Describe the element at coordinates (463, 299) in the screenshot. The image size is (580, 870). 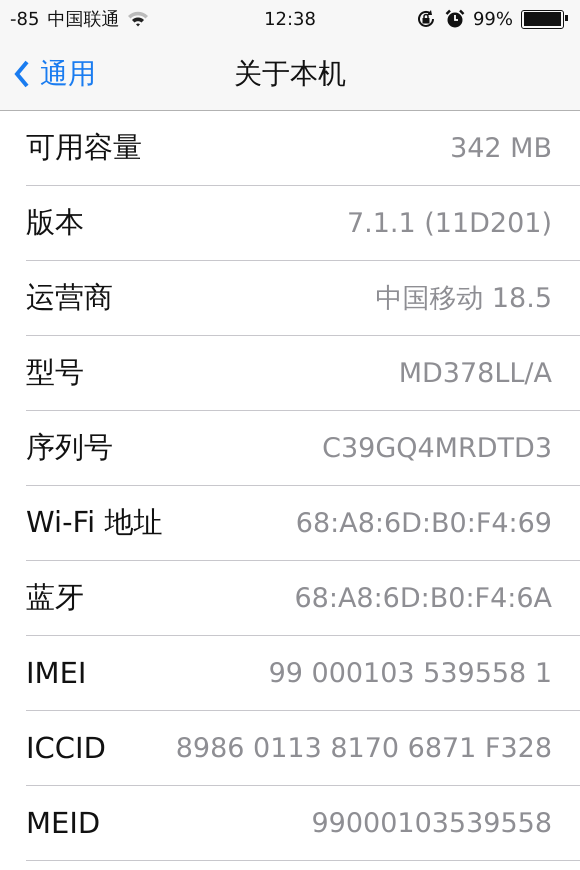
I see `row-value: 中国移动 18.5` at that location.